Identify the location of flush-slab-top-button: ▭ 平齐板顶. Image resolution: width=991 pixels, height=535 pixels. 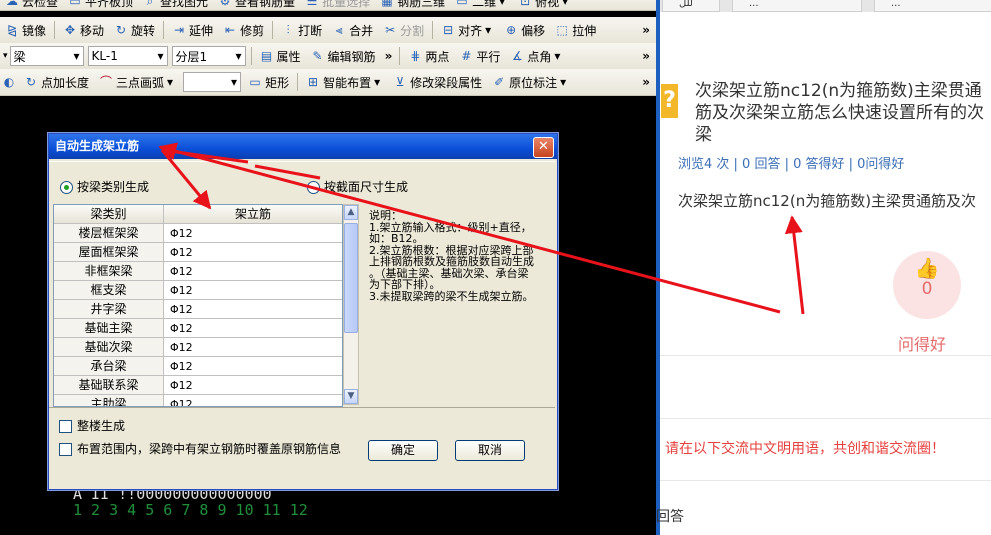
(100, 5).